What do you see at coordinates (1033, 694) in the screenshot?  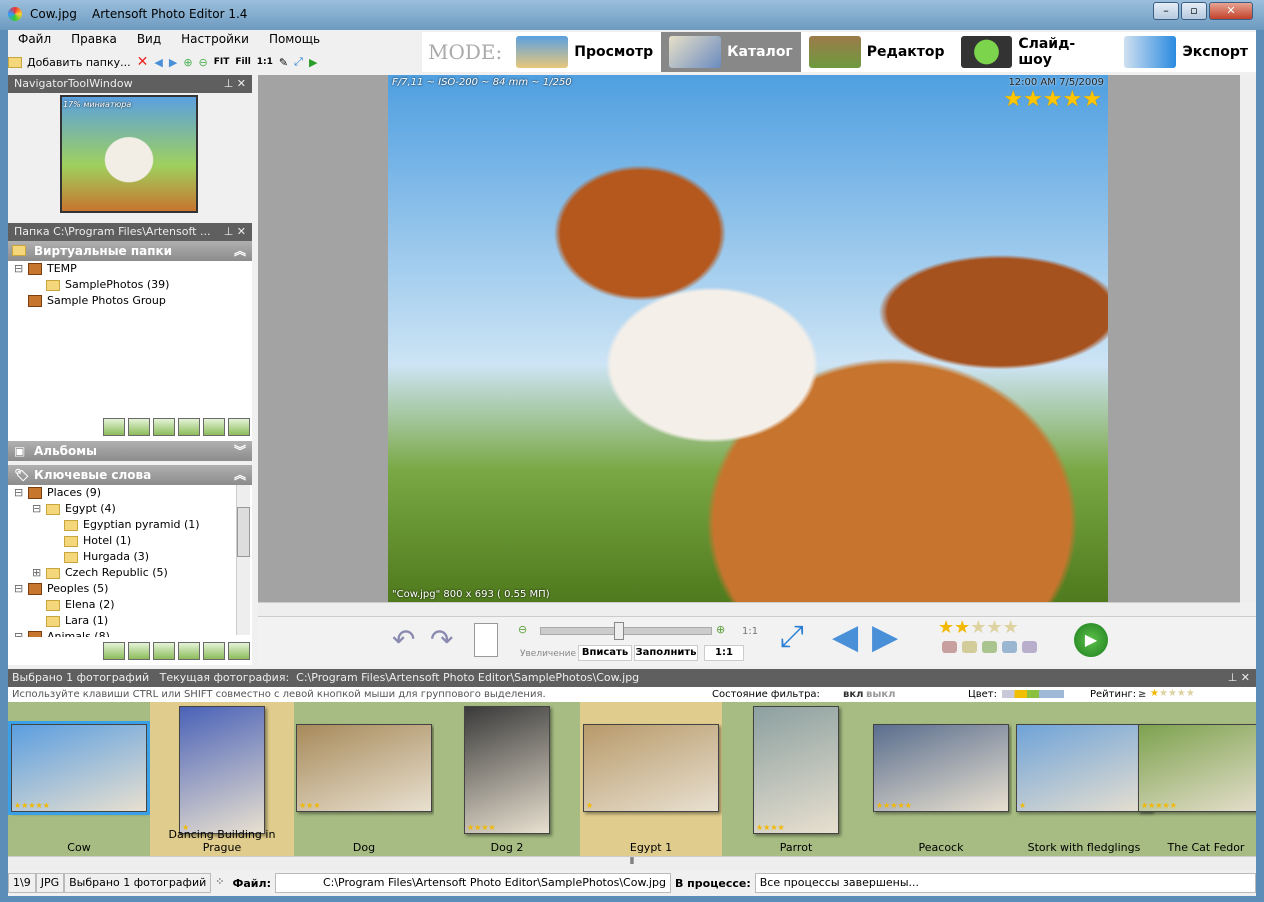 I see `color-filter` at bounding box center [1033, 694].